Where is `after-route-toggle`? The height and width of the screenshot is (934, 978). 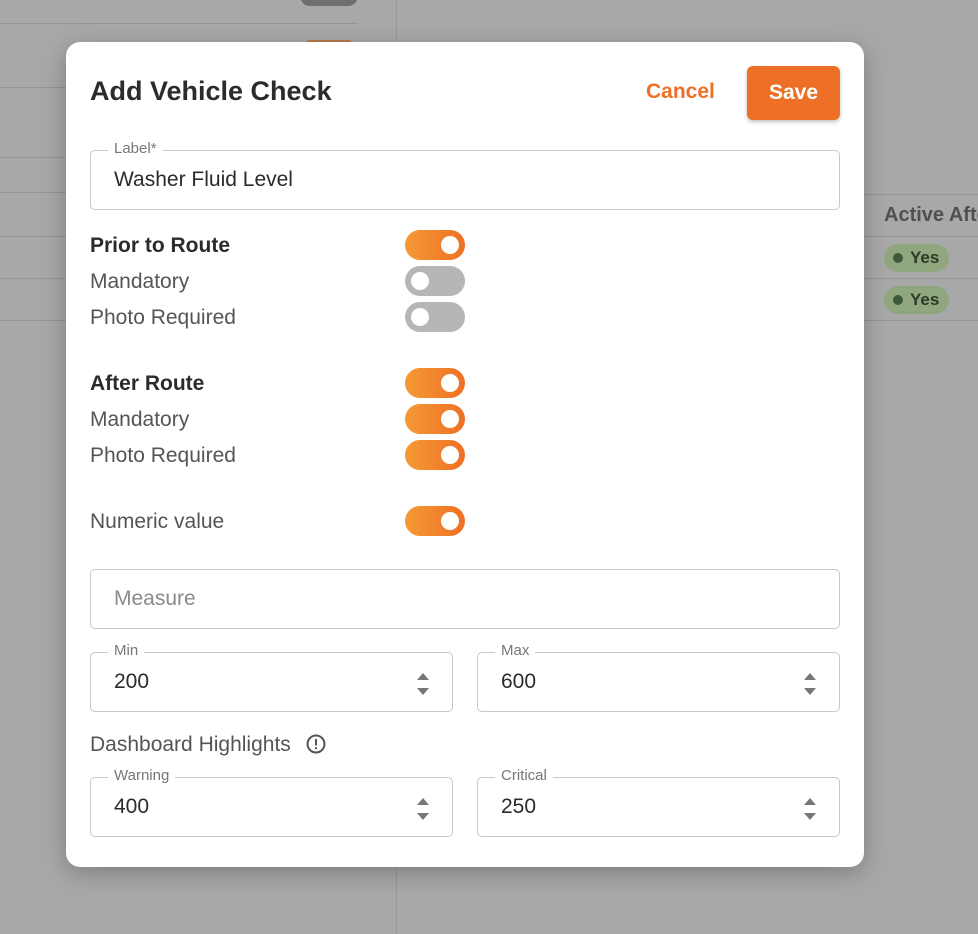
after-route-toggle is located at coordinates (435, 383).